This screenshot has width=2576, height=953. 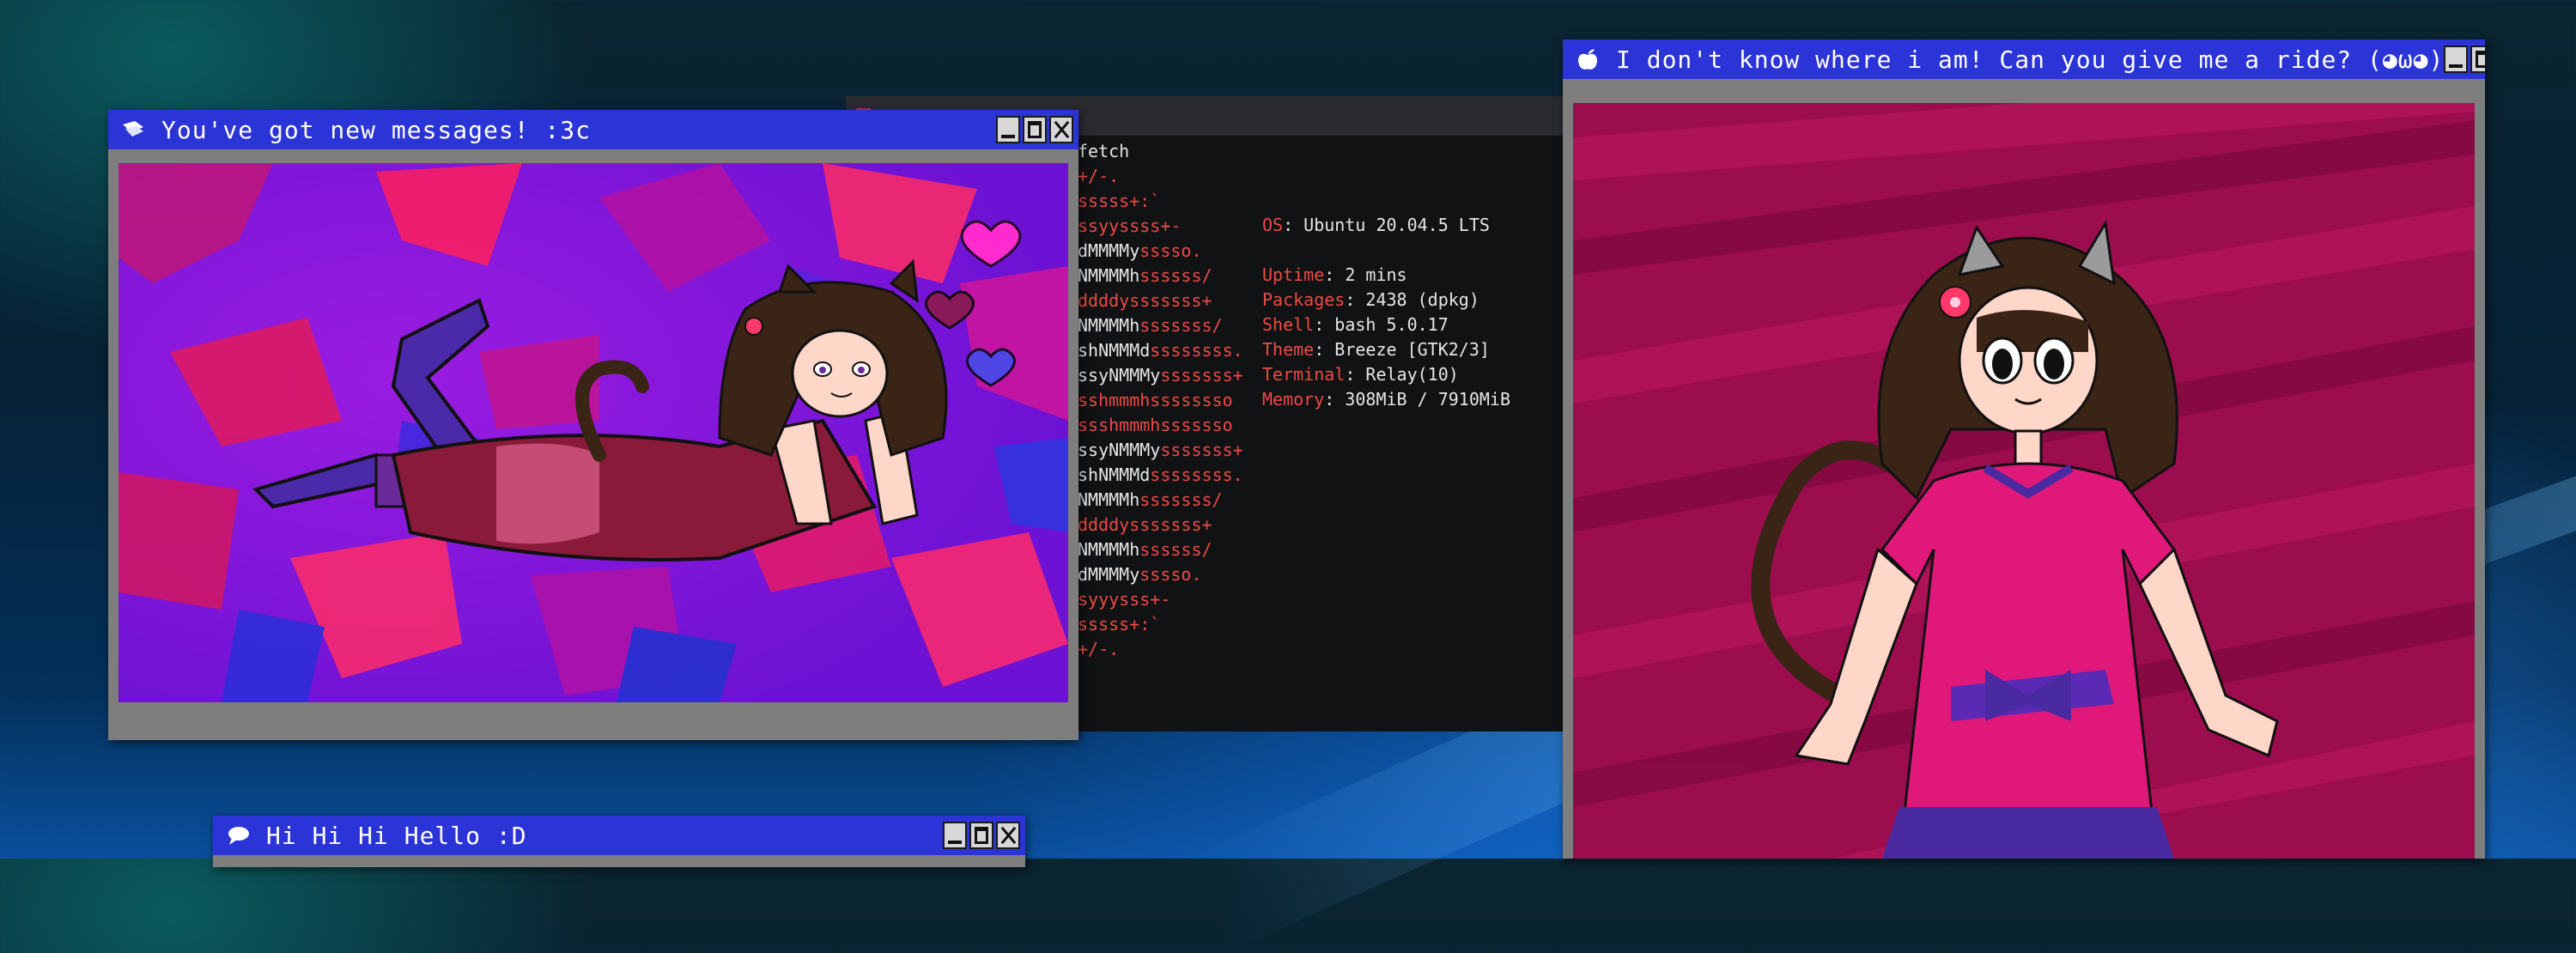 I want to click on logo-line: syyysss+-, so click(x=1124, y=600).